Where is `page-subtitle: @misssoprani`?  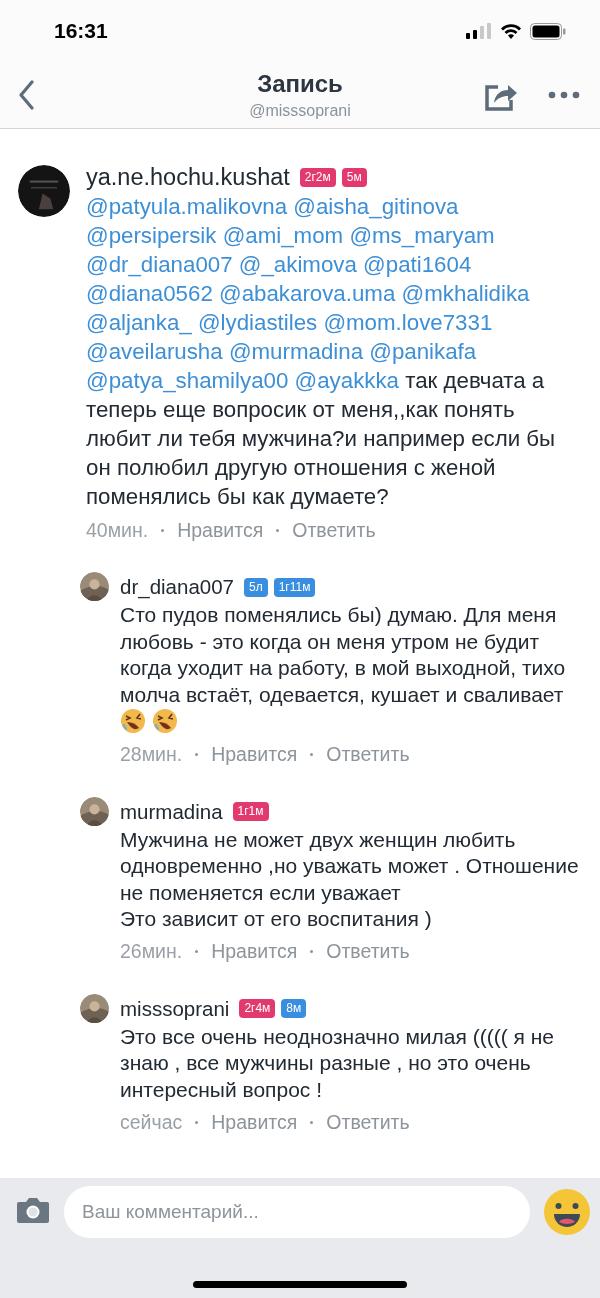 page-subtitle: @misssoprani is located at coordinates (300, 111).